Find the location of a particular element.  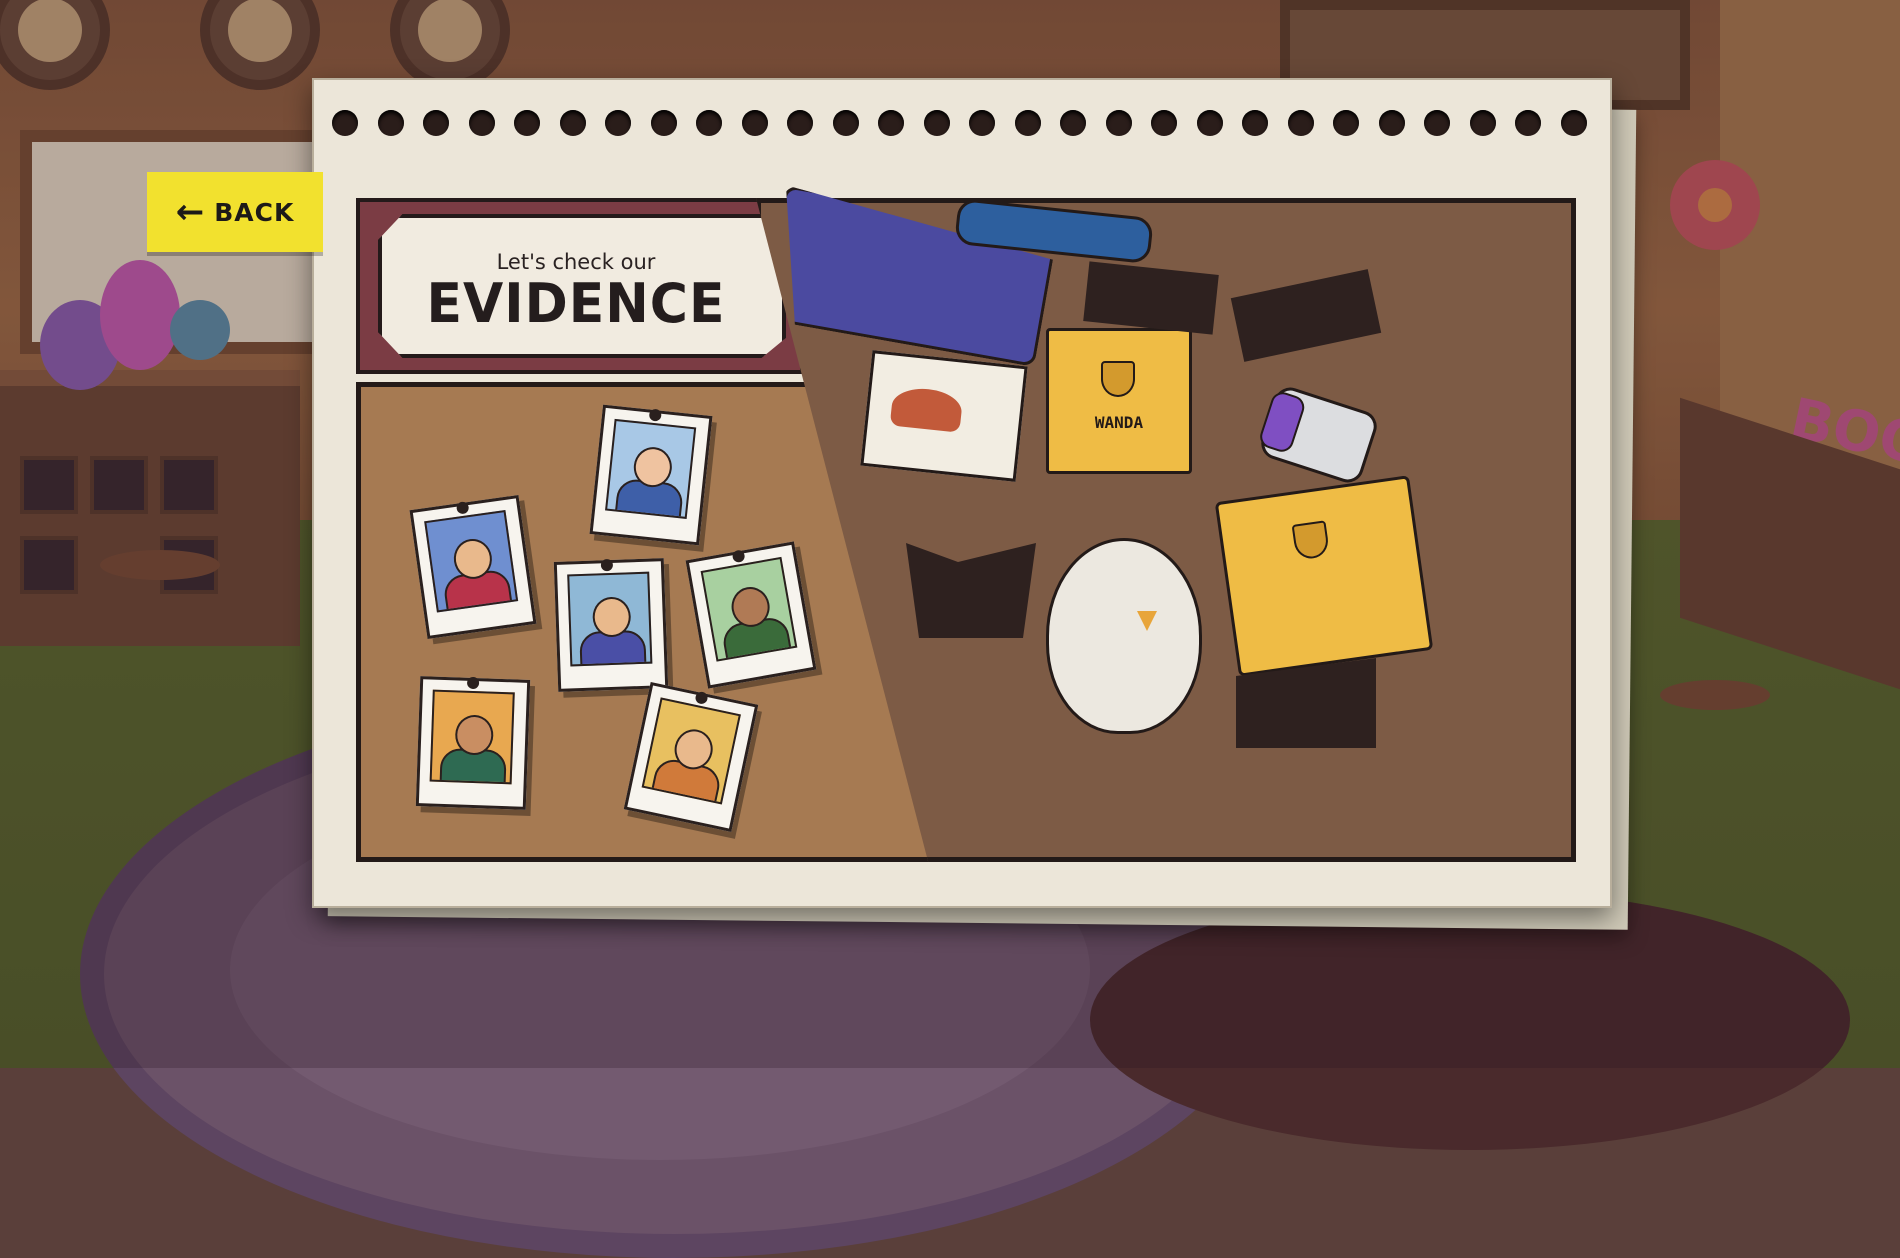

food-box-evidence is located at coordinates (944, 416).